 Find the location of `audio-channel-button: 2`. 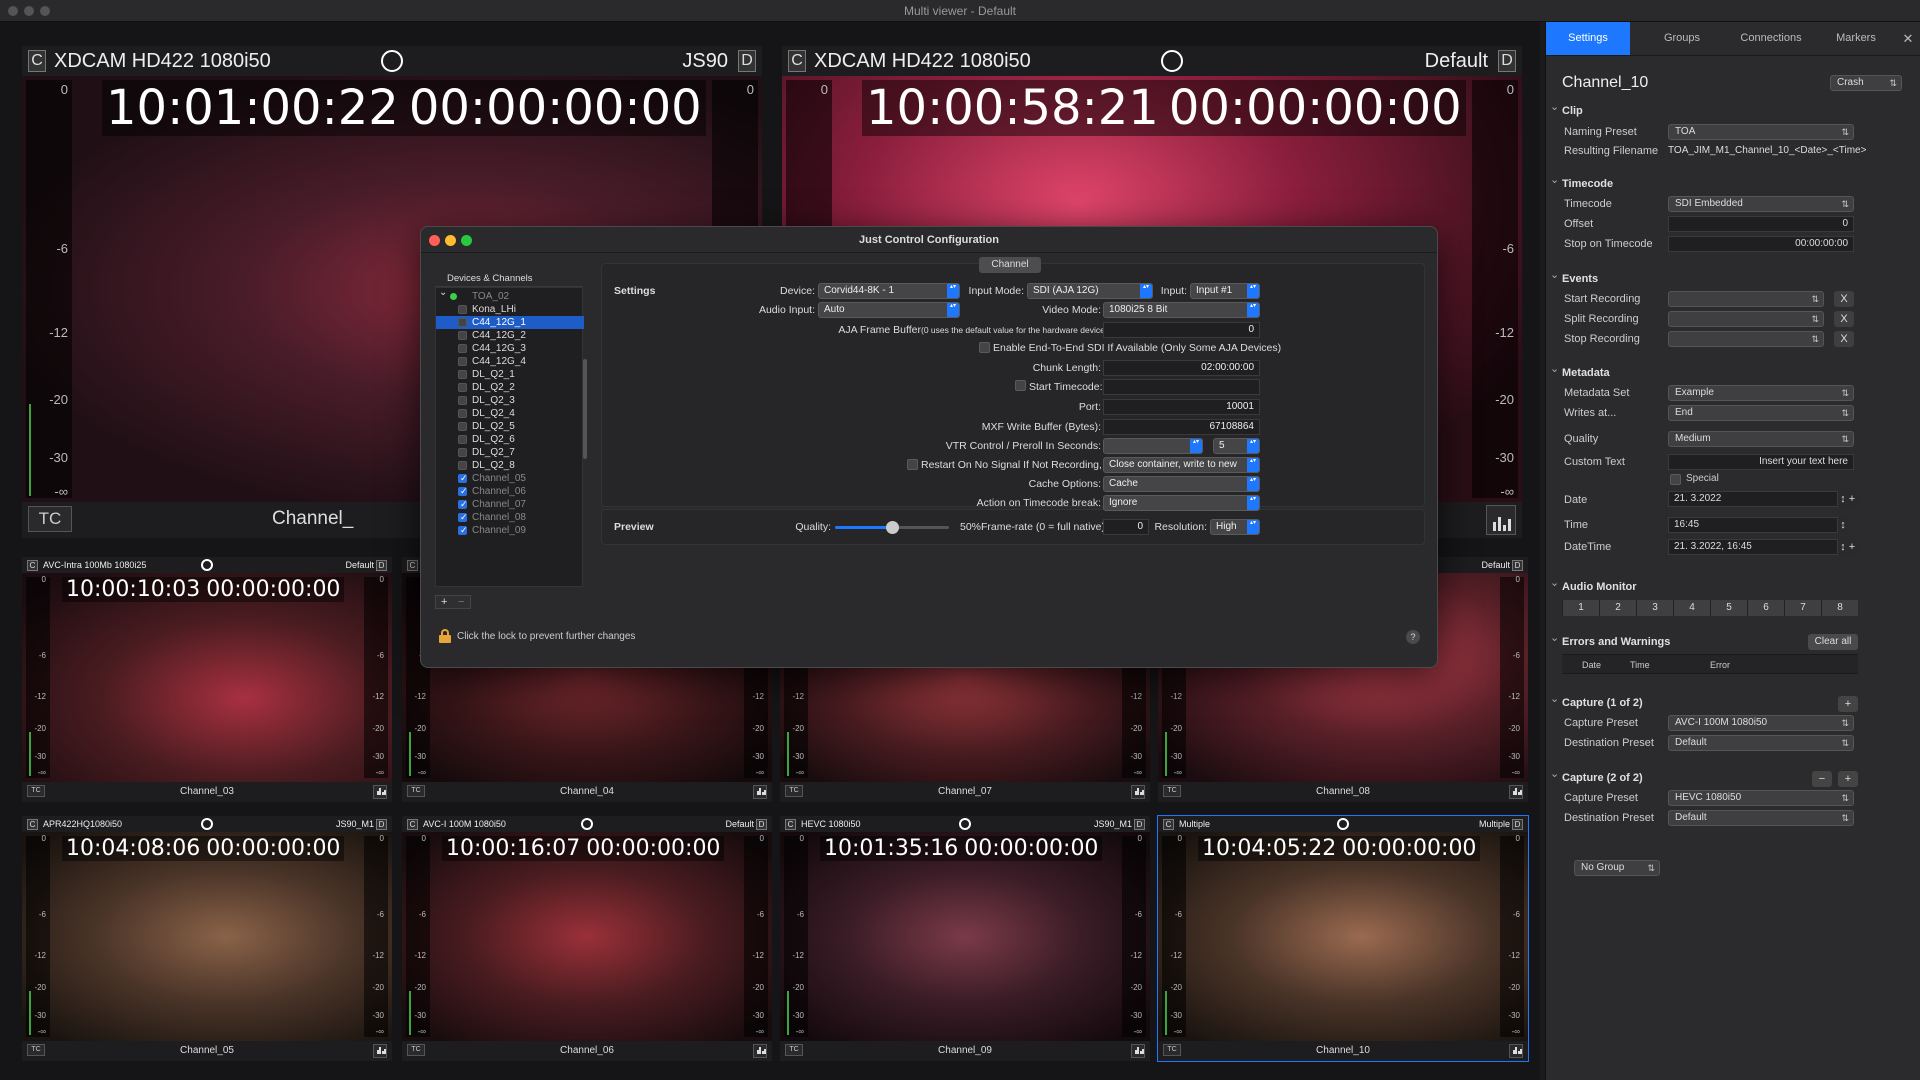

audio-channel-button: 2 is located at coordinates (1617, 608).